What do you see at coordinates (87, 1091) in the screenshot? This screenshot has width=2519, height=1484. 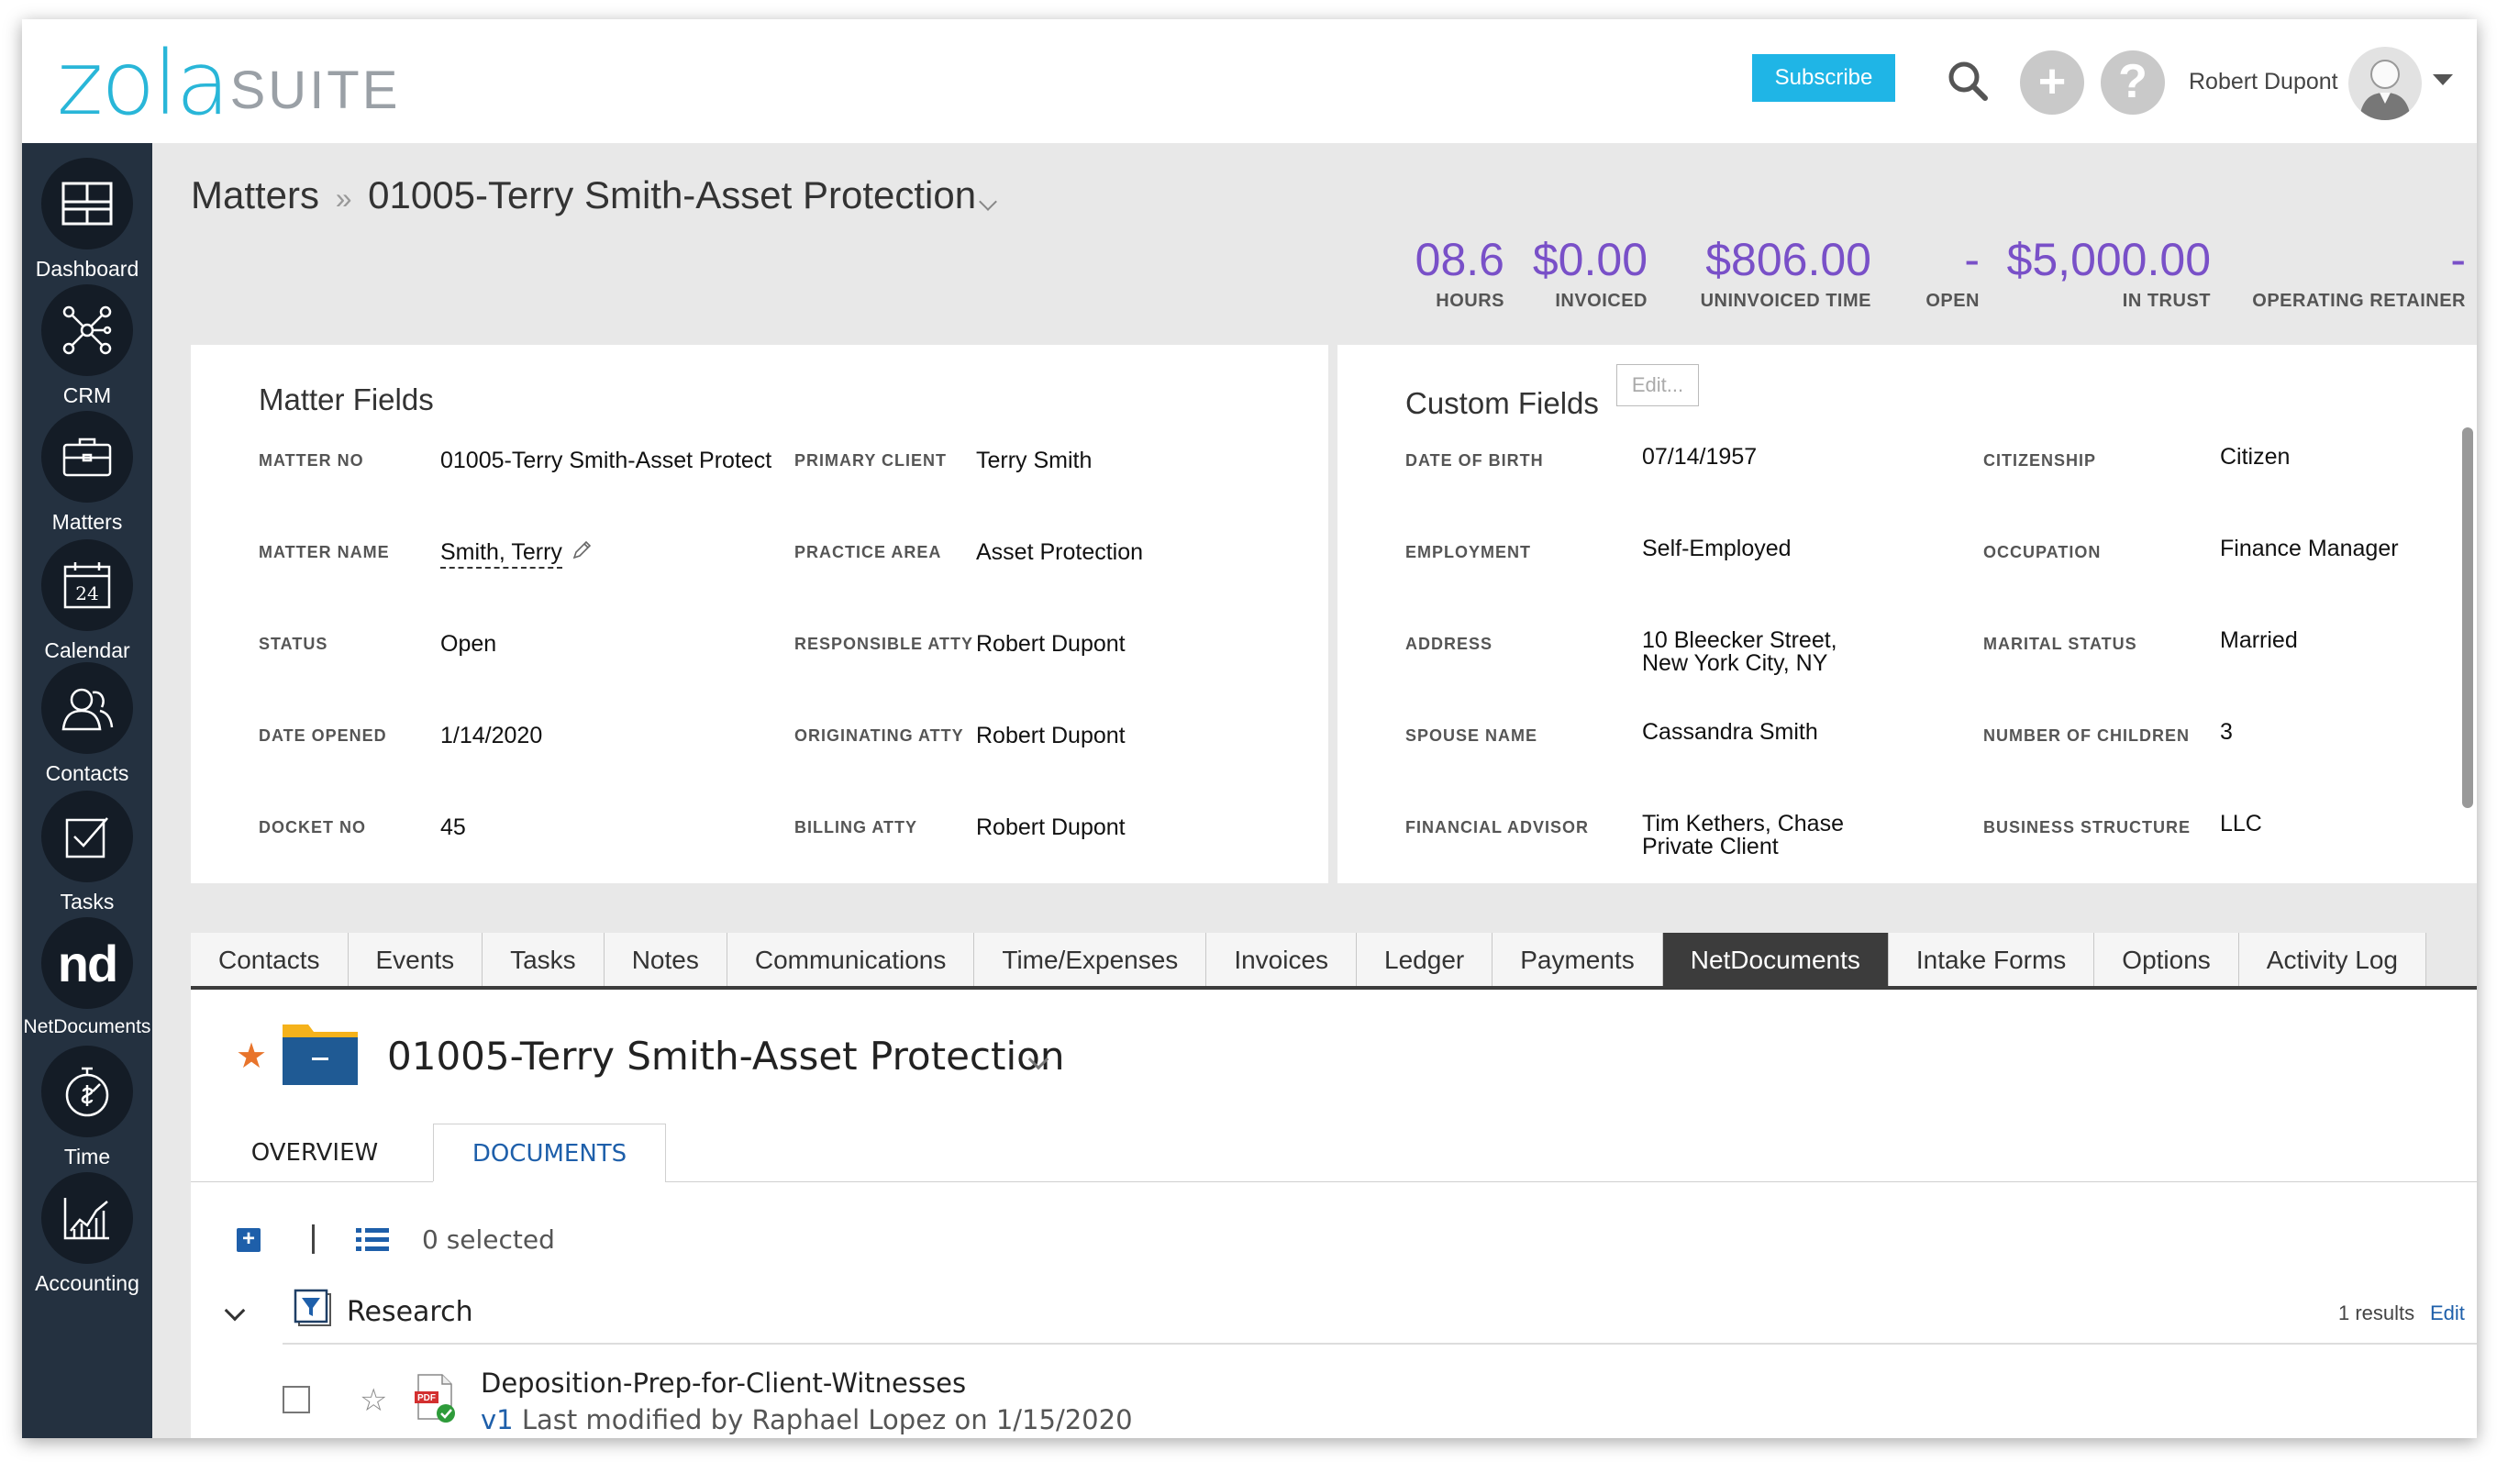 I see `stopwatch-icon` at bounding box center [87, 1091].